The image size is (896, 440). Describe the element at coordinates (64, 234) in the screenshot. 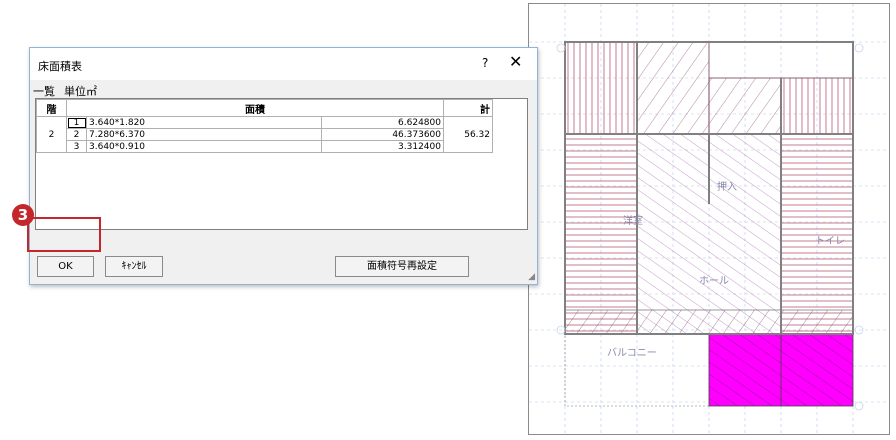

I see `ok-button-highlight` at that location.